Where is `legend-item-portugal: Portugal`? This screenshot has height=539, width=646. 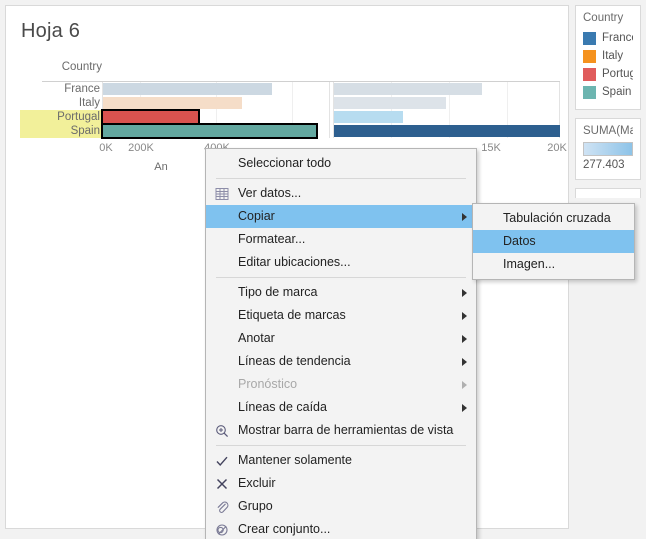 legend-item-portugal: Portugal is located at coordinates (608, 74).